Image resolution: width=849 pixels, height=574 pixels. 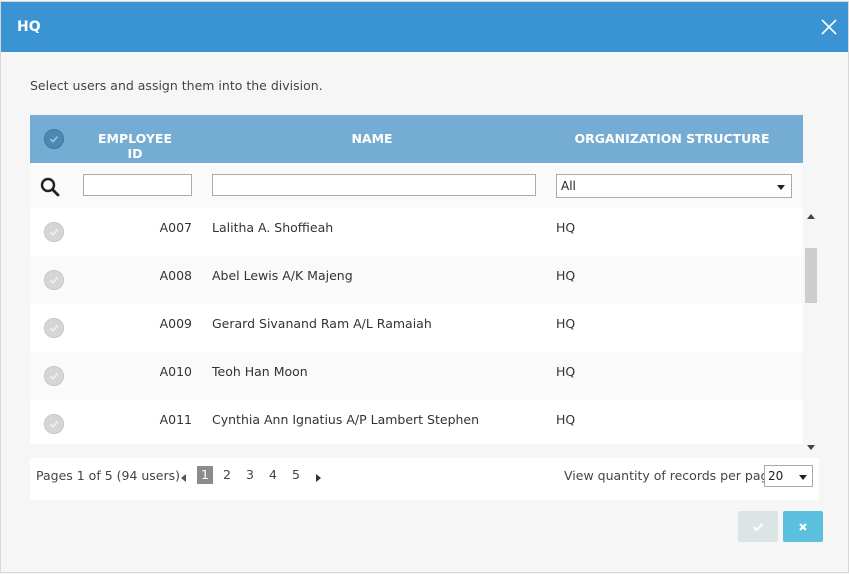 What do you see at coordinates (282, 275) in the screenshot?
I see `name-cell: Abel Lewis A/K Majeng` at bounding box center [282, 275].